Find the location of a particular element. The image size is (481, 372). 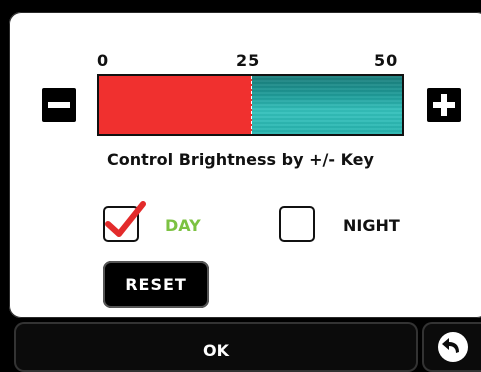

back-arrow-icon is located at coordinates (453, 347).